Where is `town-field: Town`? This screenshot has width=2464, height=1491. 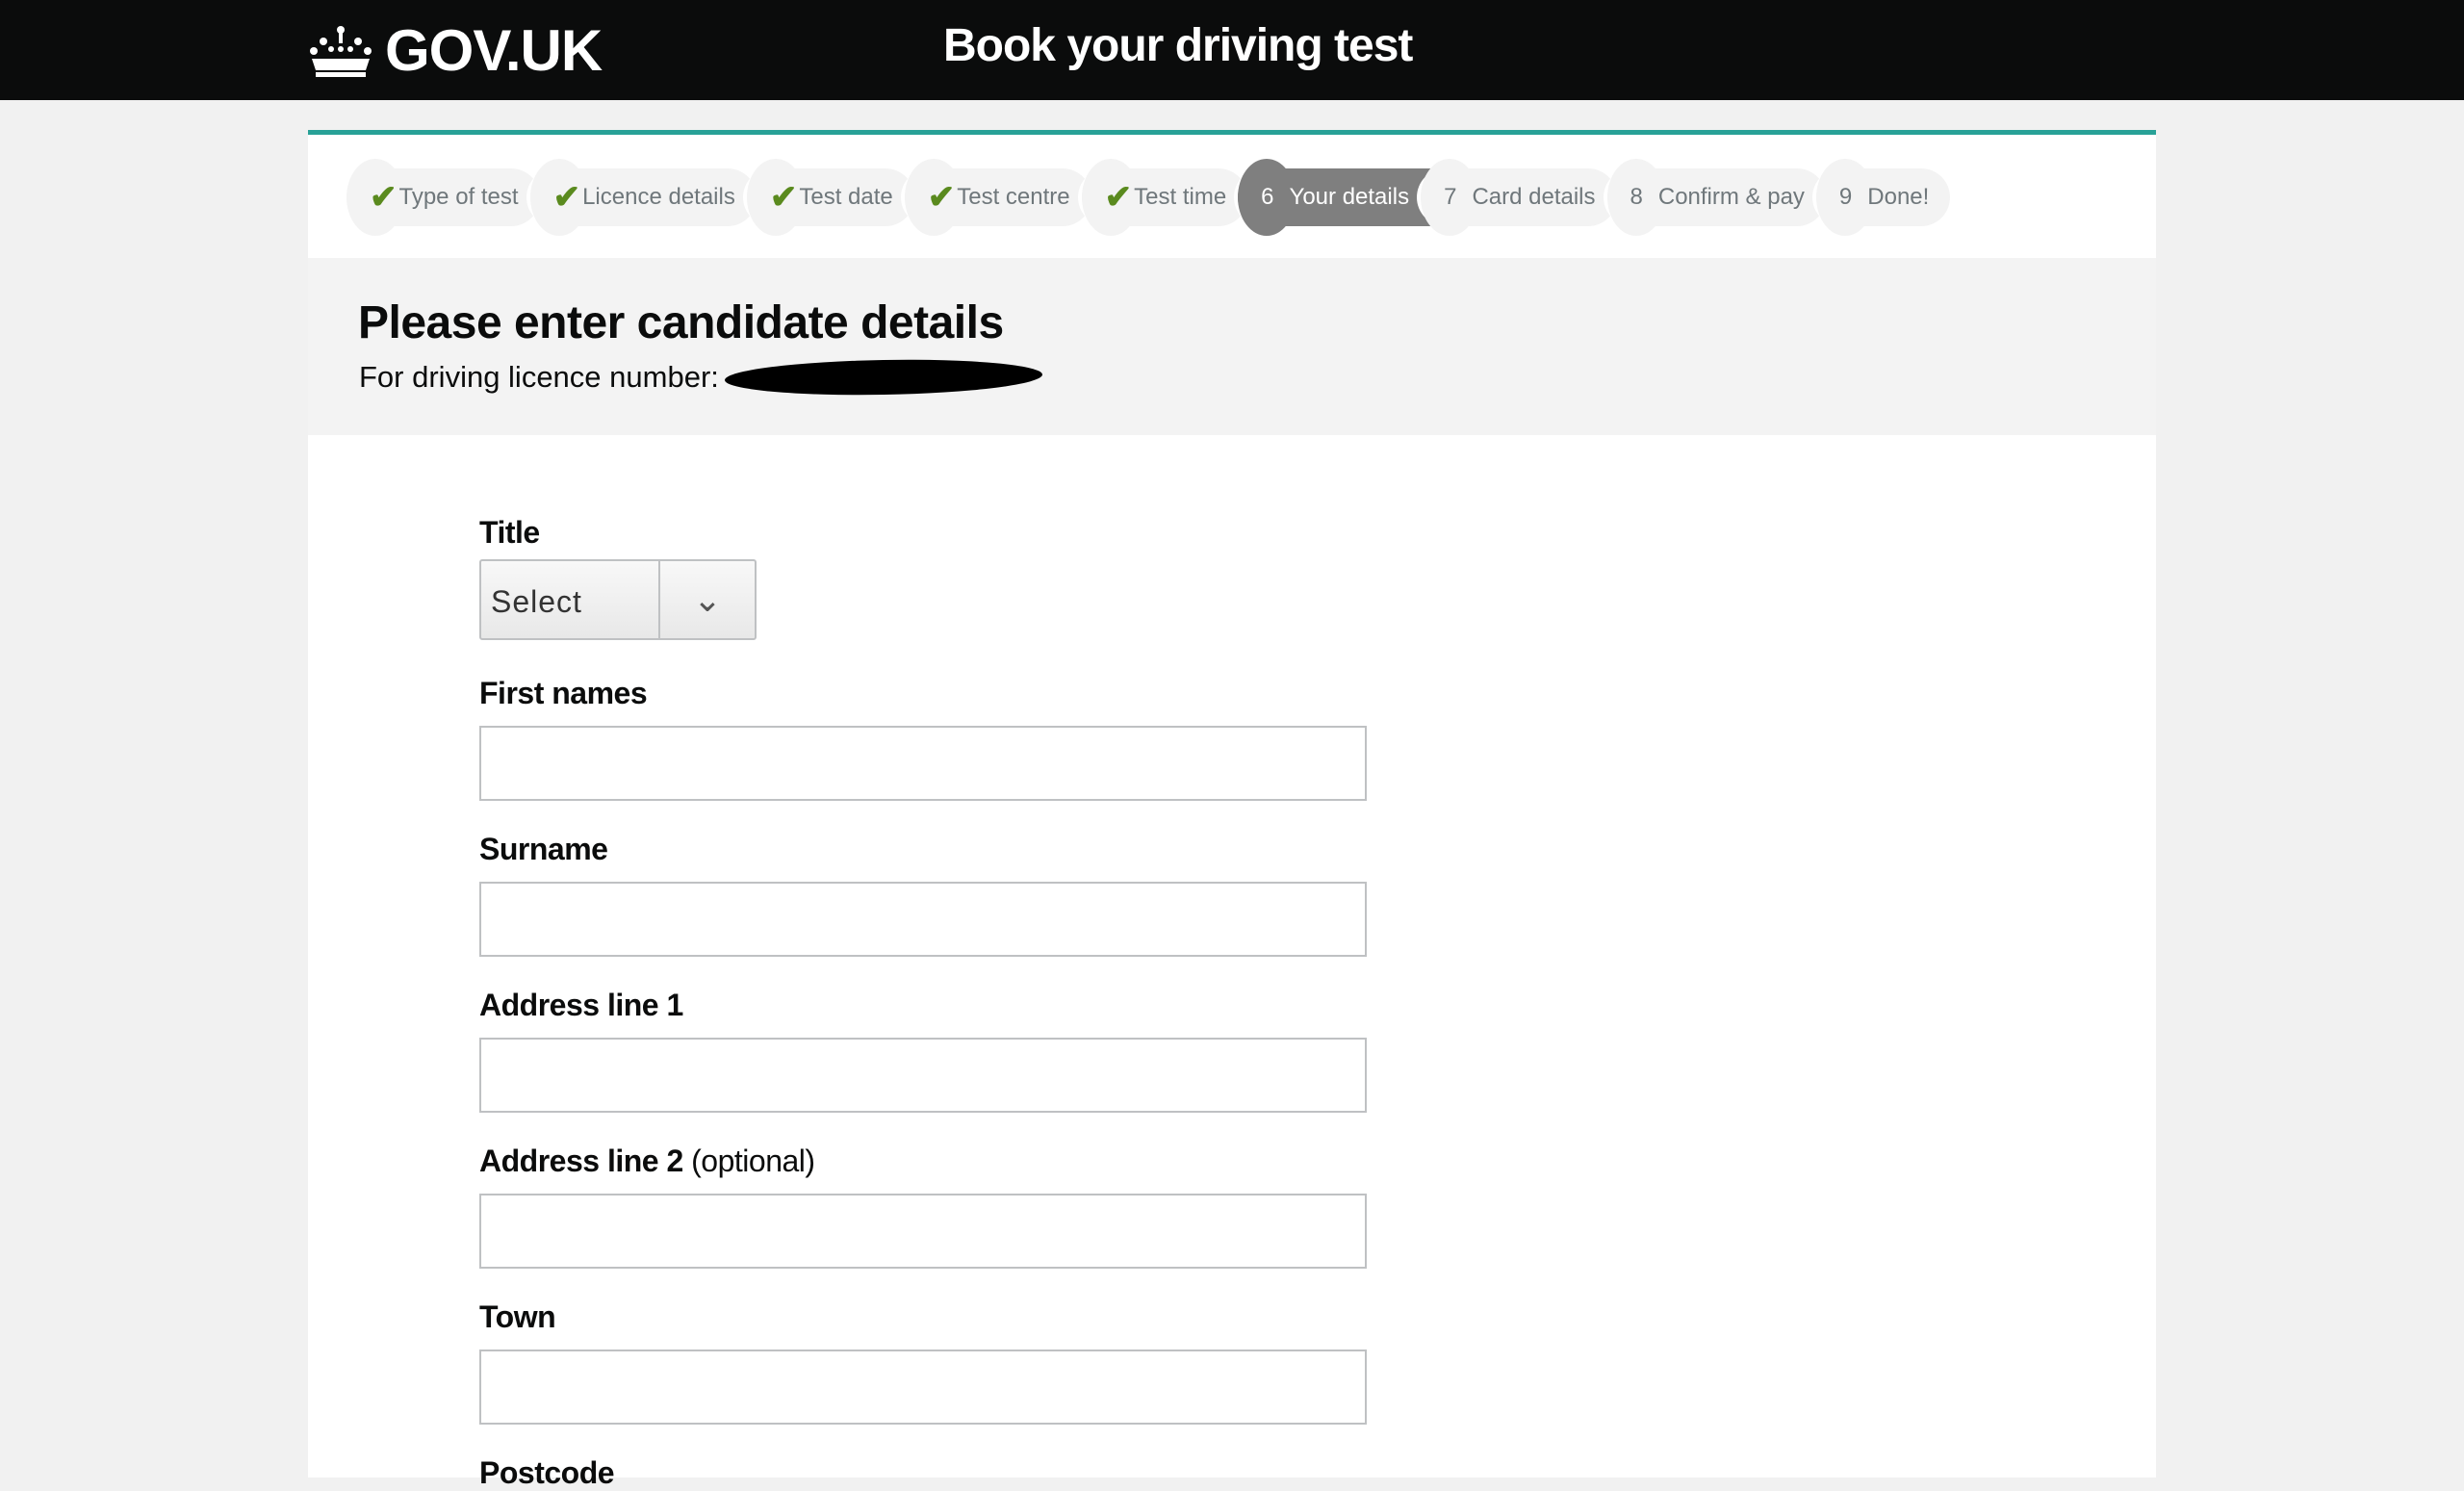
town-field: Town is located at coordinates (923, 1362).